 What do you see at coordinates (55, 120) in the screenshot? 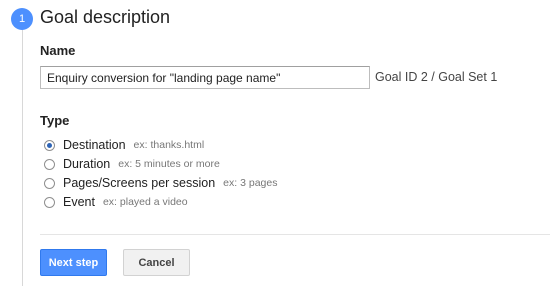
I see `type-label: Type` at bounding box center [55, 120].